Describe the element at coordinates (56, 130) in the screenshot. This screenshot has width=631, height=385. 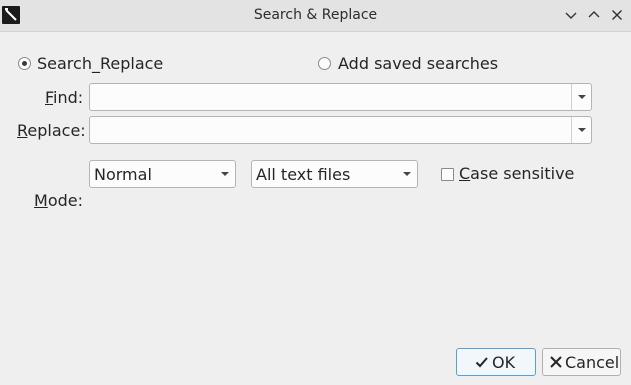
I see `replace-label-text: eplace:` at that location.